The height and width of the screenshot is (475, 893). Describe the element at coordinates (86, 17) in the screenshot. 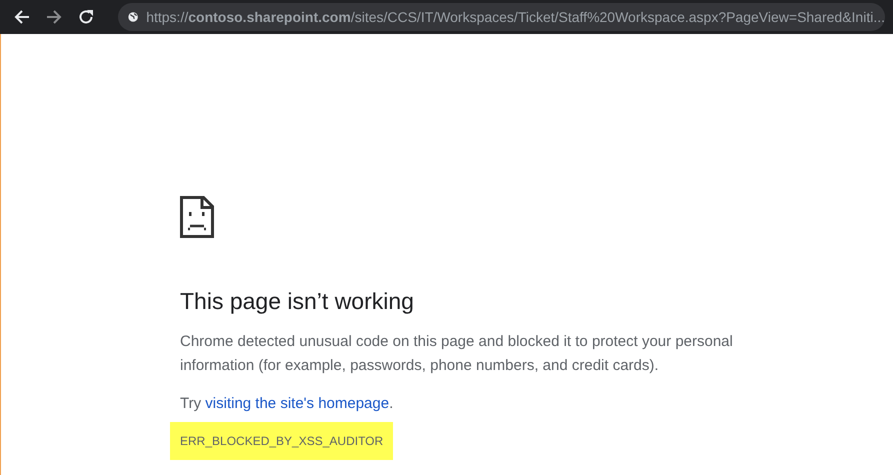

I see `reload-icon` at that location.